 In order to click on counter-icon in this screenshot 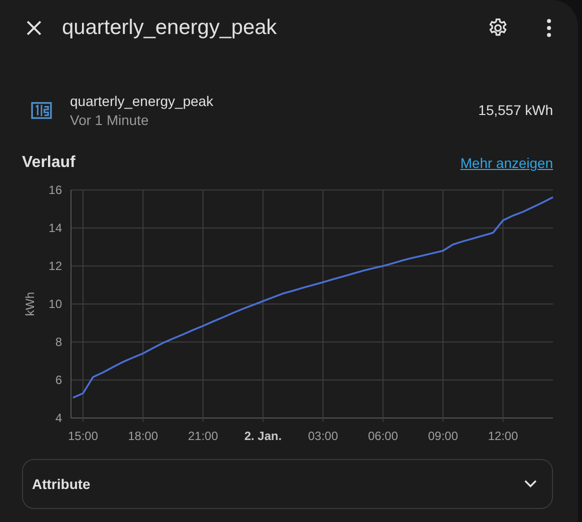, I will do `click(41, 110)`.